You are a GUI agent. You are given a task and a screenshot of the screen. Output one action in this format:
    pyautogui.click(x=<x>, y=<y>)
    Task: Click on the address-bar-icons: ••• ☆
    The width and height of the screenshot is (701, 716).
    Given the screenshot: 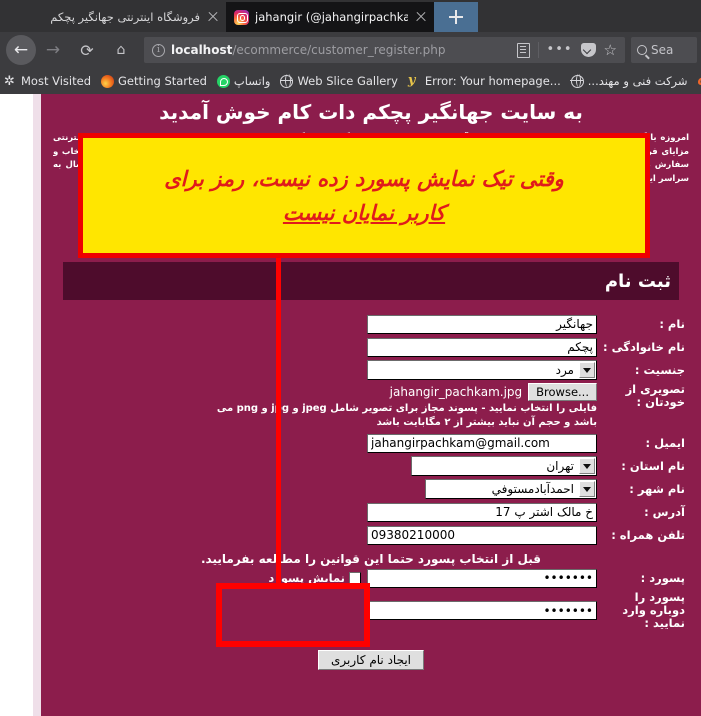 What is the action you would take?
    pyautogui.click(x=568, y=50)
    